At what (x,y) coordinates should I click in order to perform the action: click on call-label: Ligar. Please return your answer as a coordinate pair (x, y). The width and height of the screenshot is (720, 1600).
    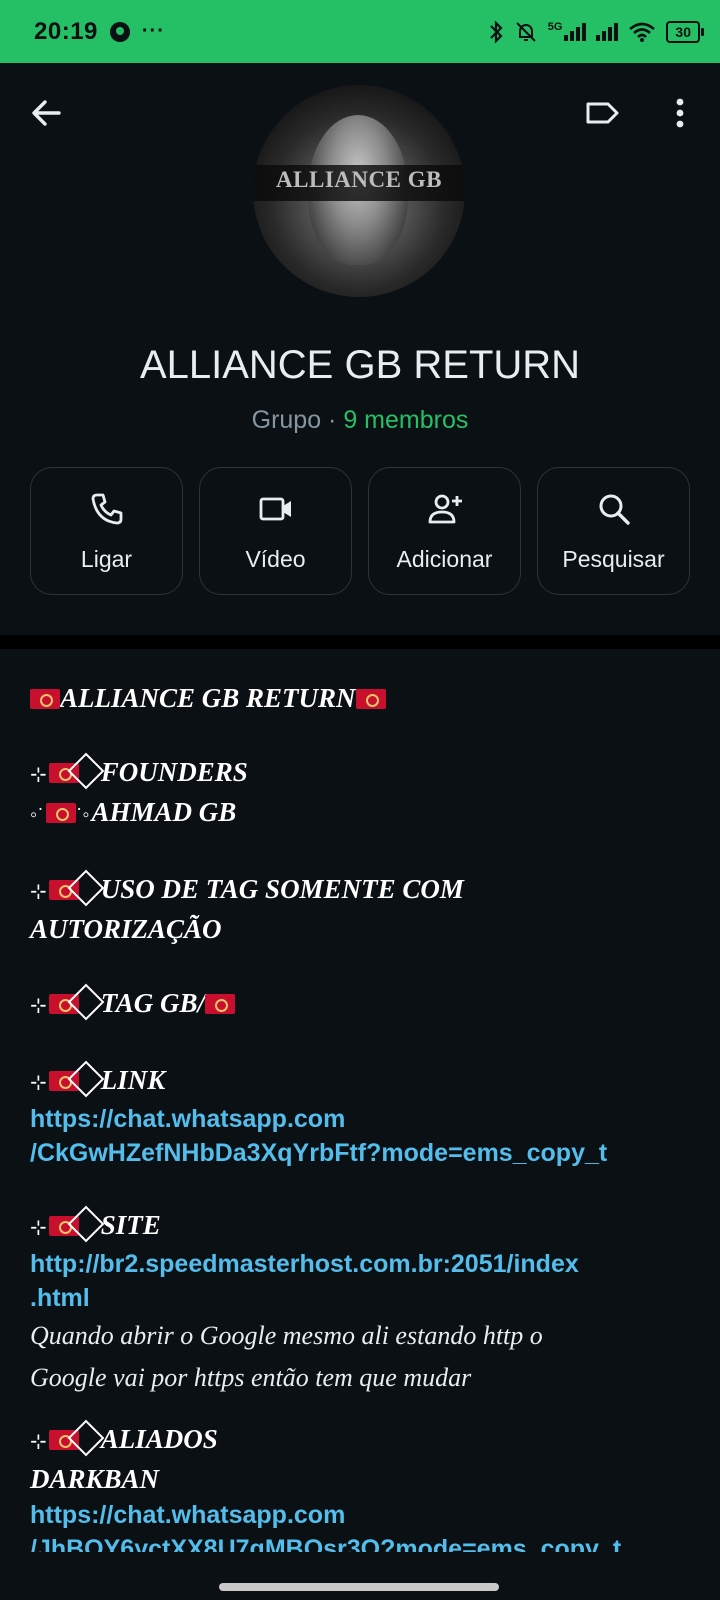
    Looking at the image, I should click on (106, 558).